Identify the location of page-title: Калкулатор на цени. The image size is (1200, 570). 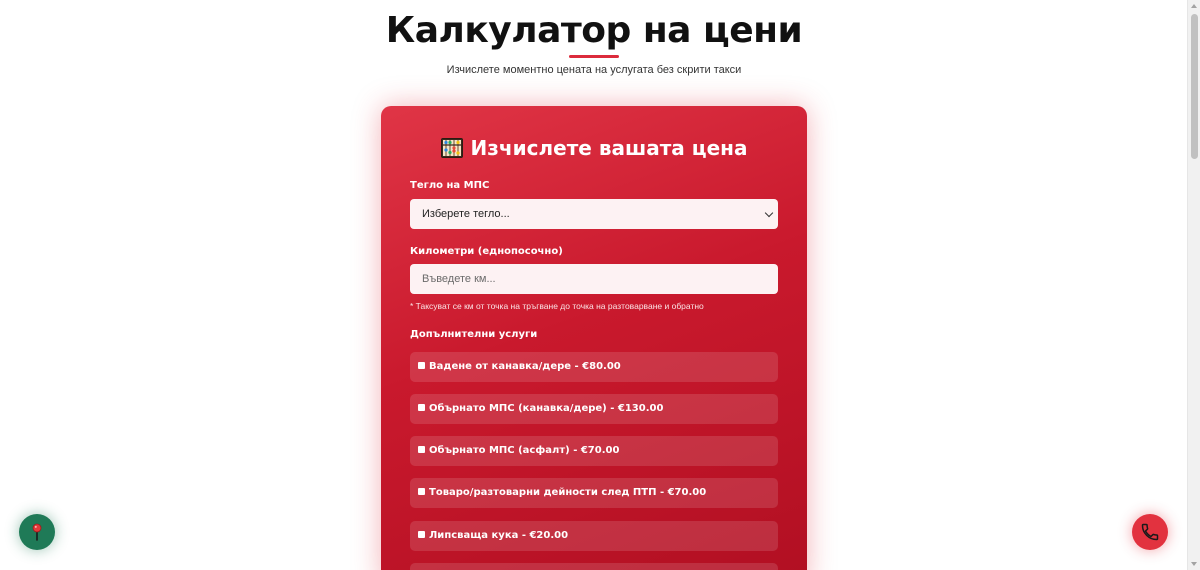
(594, 30).